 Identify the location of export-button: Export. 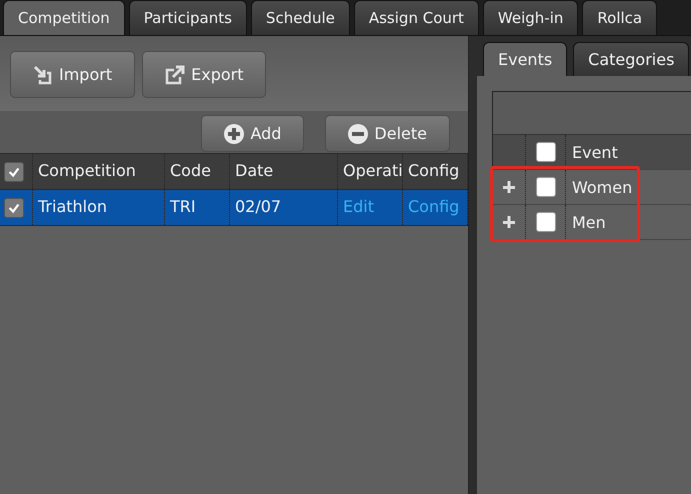
(204, 74).